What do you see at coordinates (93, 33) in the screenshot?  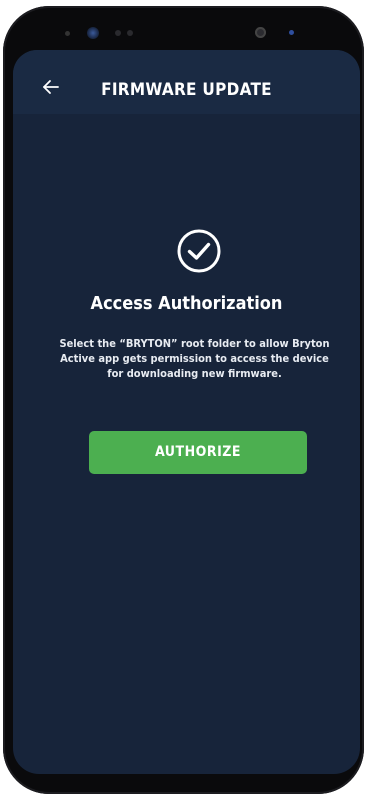 I see `front-camera-icon` at bounding box center [93, 33].